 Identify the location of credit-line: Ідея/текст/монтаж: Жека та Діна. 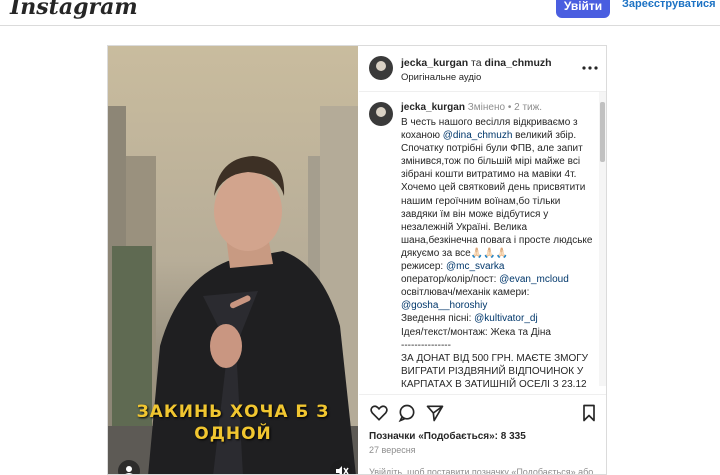
(476, 332).